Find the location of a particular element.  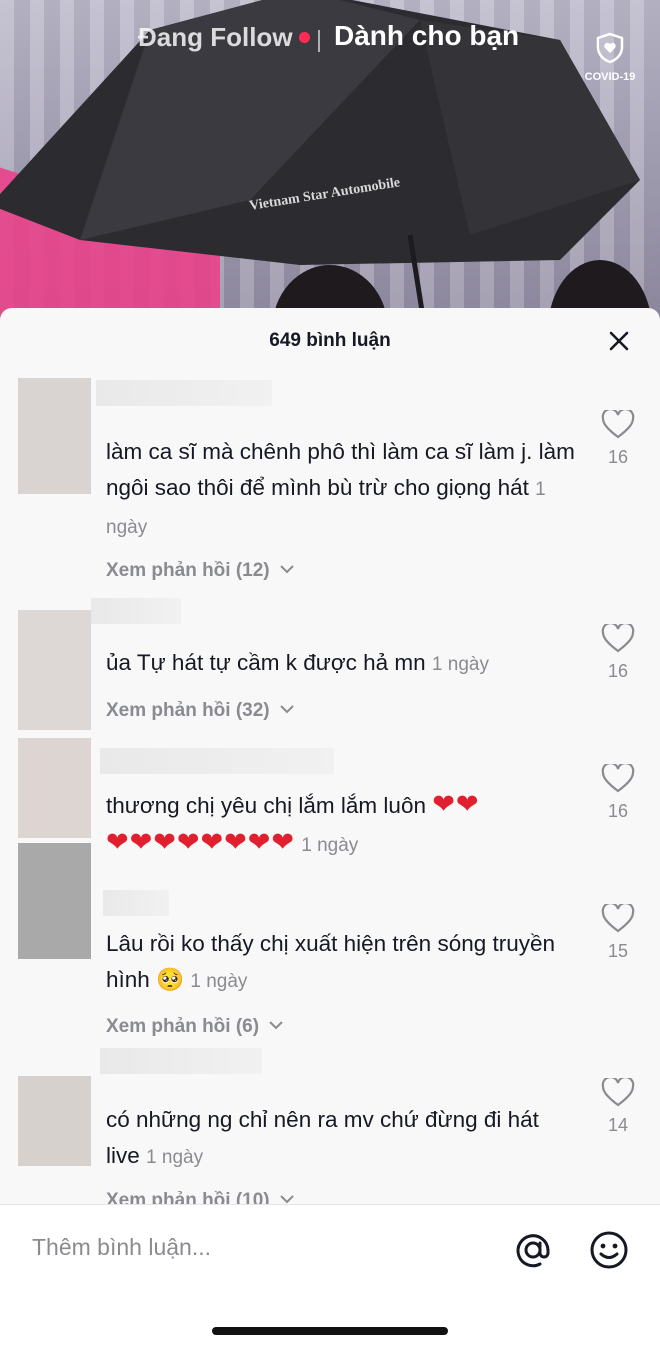

like-button: 15 is located at coordinates (618, 931).